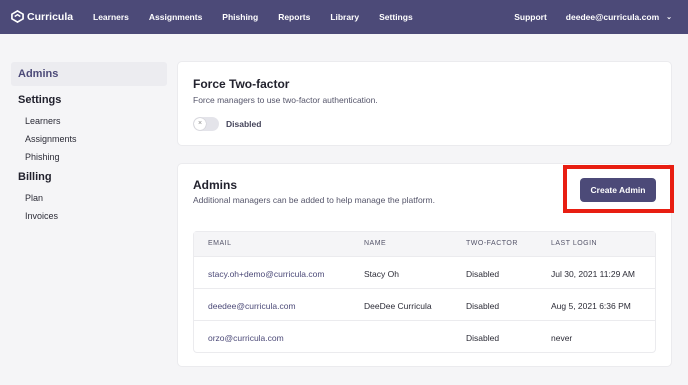  What do you see at coordinates (396, 17) in the screenshot?
I see `nav-settings: Settings` at bounding box center [396, 17].